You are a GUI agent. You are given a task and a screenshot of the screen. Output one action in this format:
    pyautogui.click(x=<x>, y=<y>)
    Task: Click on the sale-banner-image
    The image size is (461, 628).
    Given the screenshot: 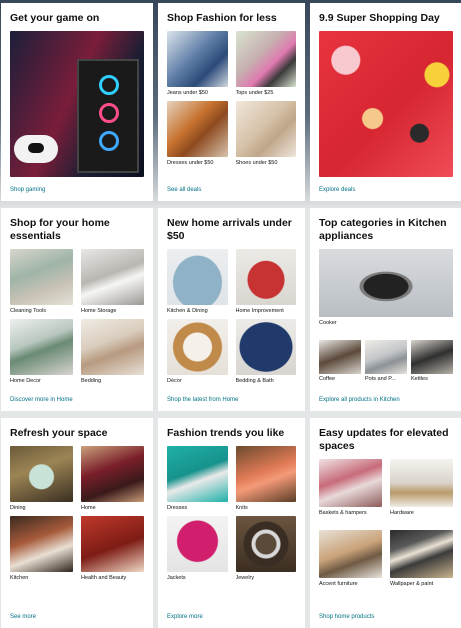 What is the action you would take?
    pyautogui.click(x=386, y=104)
    